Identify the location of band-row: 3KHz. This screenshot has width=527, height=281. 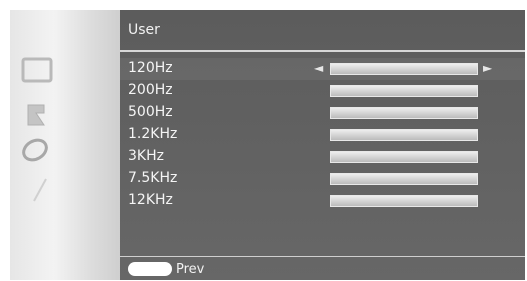
(322, 157).